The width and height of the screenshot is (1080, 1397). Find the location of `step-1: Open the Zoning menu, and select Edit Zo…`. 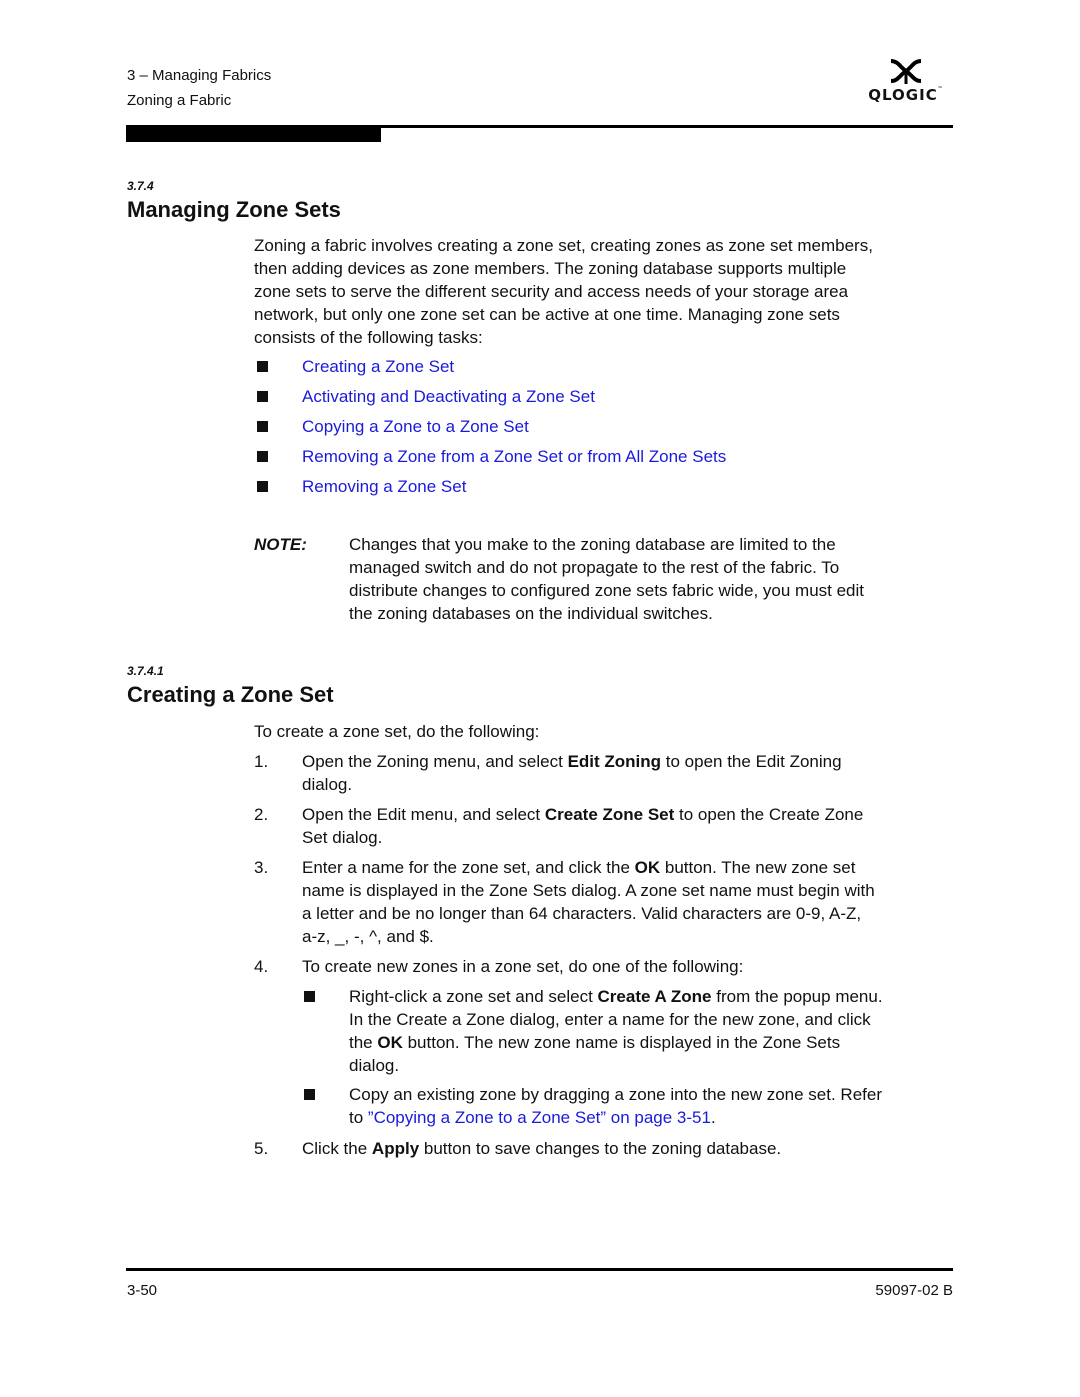

step-1: Open the Zoning menu, and select Edit Zo… is located at coordinates (572, 773).